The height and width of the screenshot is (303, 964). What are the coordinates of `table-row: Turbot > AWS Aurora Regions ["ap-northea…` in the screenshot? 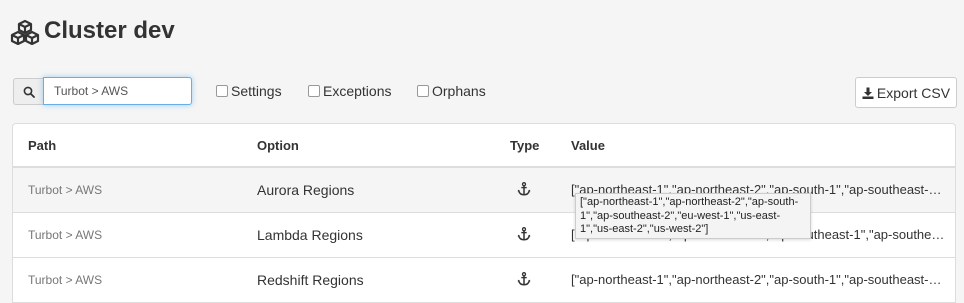 It's located at (484, 190).